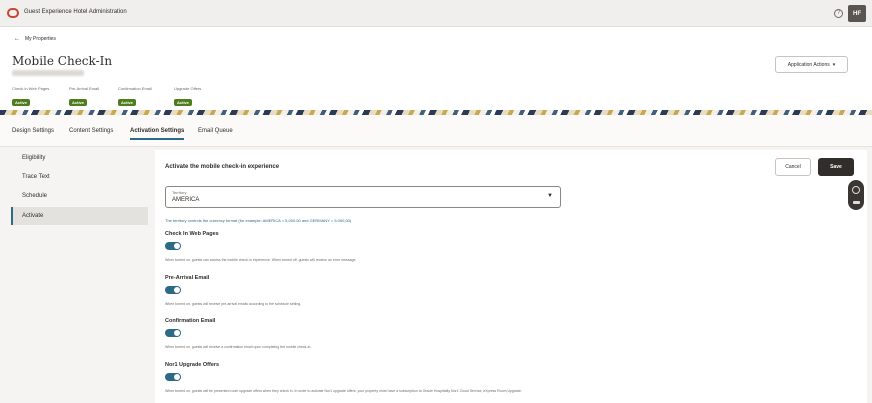 The height and width of the screenshot is (403, 872). I want to click on help-icon: ?, so click(838, 13).